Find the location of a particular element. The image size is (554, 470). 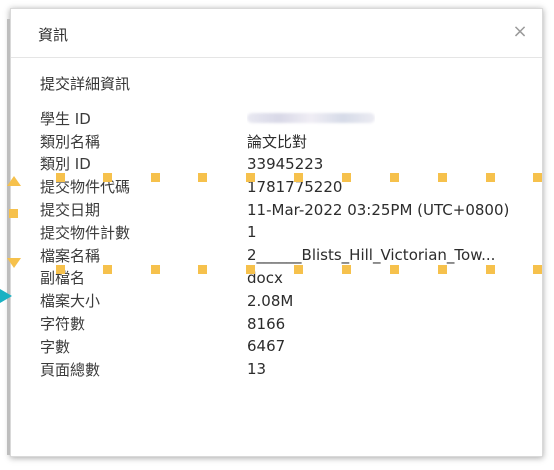

detail-row-category-id: 類別 ID 33945223 is located at coordinates (280, 164).